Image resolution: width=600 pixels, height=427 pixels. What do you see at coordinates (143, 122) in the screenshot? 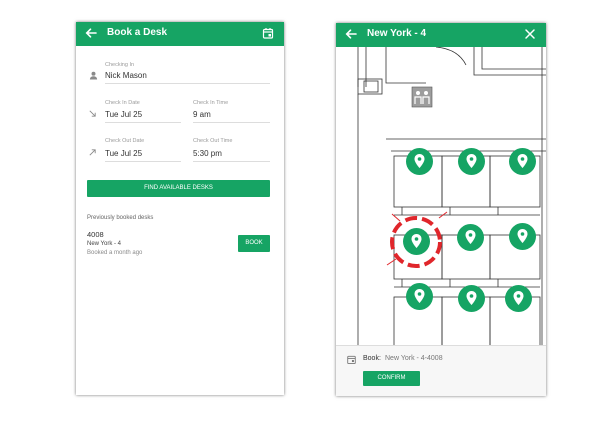
I see `check-in-date-underline` at bounding box center [143, 122].